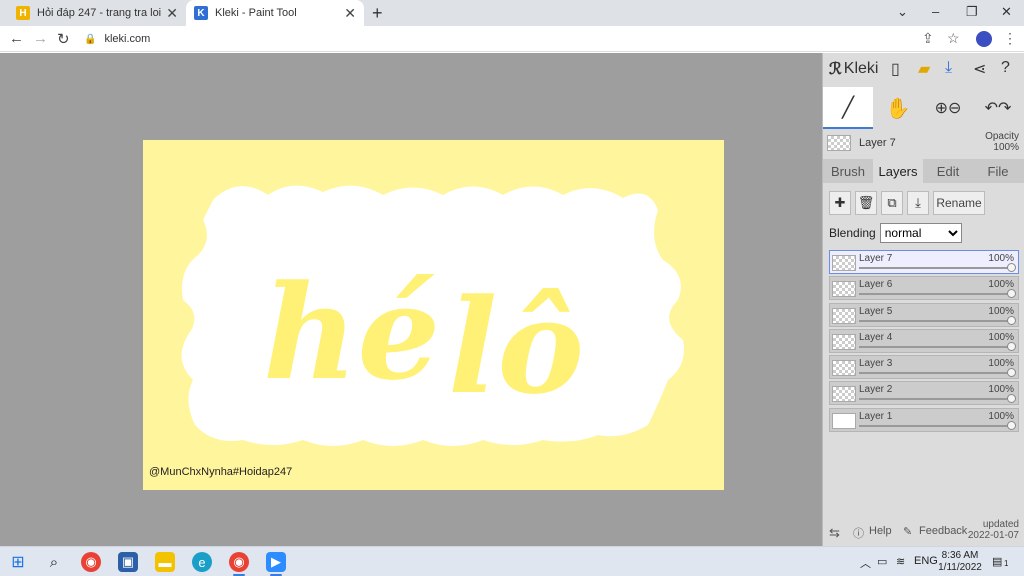 The width and height of the screenshot is (1024, 576). What do you see at coordinates (924, 340) in the screenshot?
I see `layer-item-4: Layer 4 100%` at bounding box center [924, 340].